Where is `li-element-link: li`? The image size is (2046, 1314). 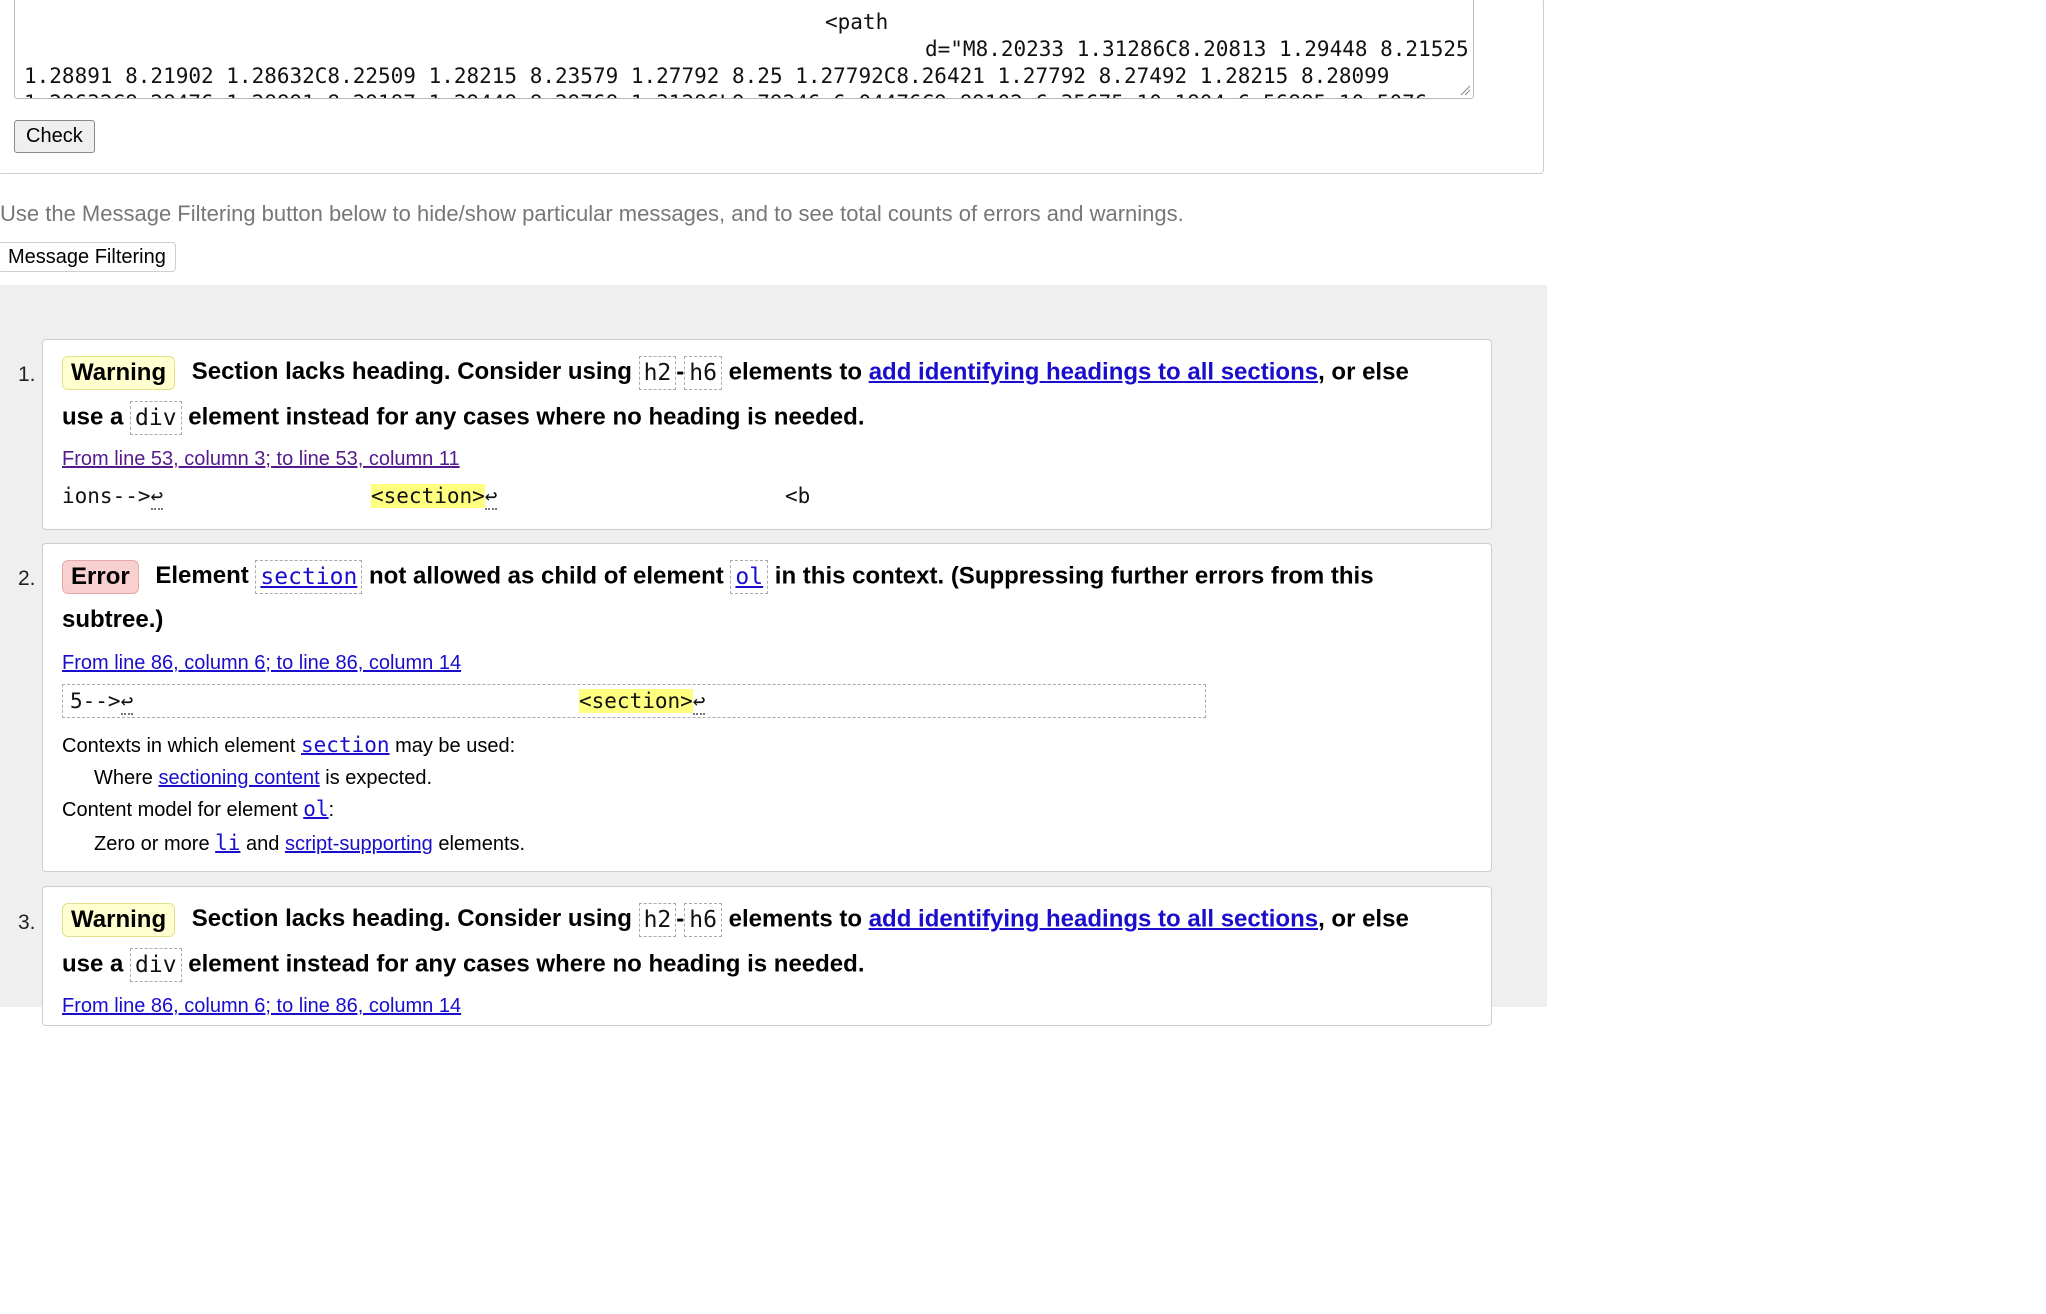 li-element-link: li is located at coordinates (228, 843).